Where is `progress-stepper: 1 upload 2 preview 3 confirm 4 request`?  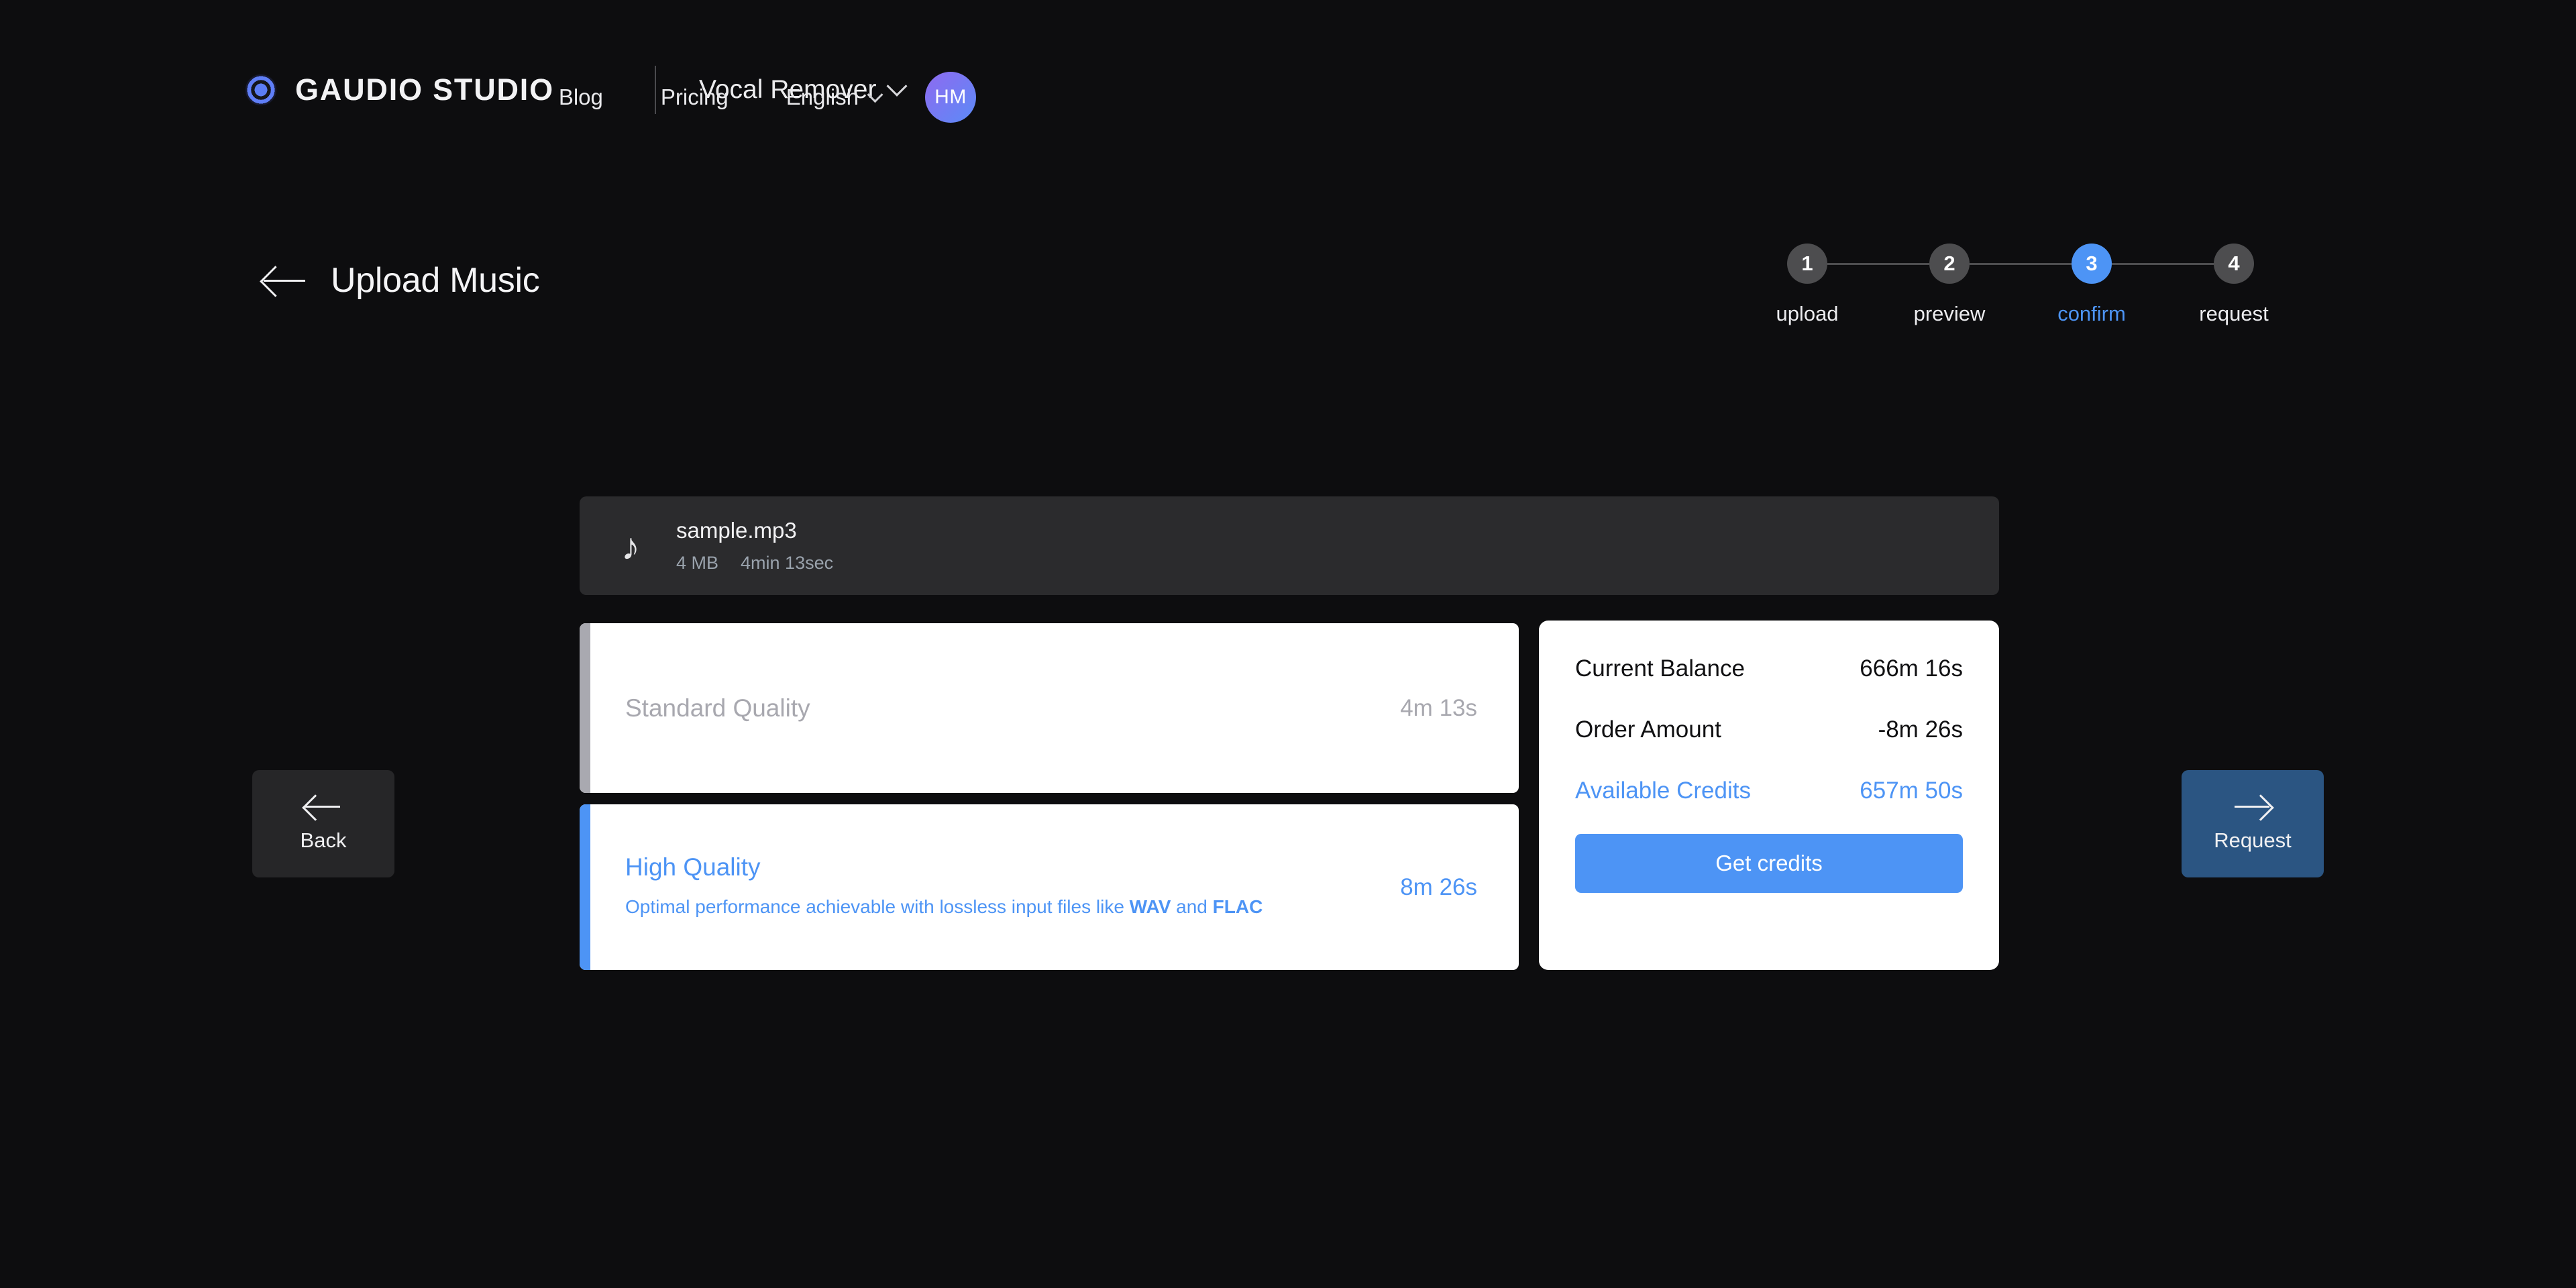
progress-stepper: 1 upload 2 preview 3 confirm 4 request is located at coordinates (2022, 285).